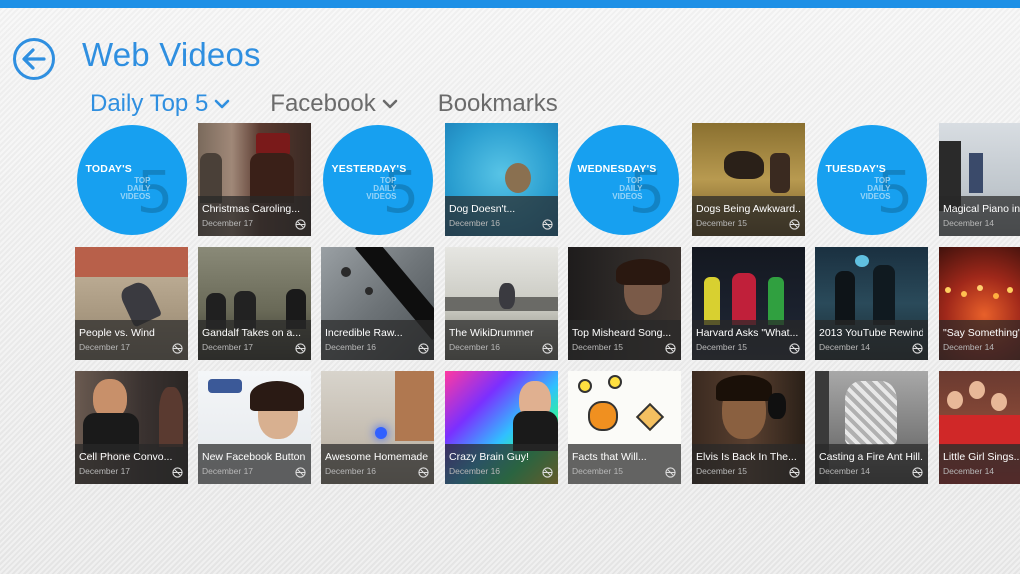 The width and height of the screenshot is (1020, 574). I want to click on video-caption: "Say Something" December 14, so click(979, 340).